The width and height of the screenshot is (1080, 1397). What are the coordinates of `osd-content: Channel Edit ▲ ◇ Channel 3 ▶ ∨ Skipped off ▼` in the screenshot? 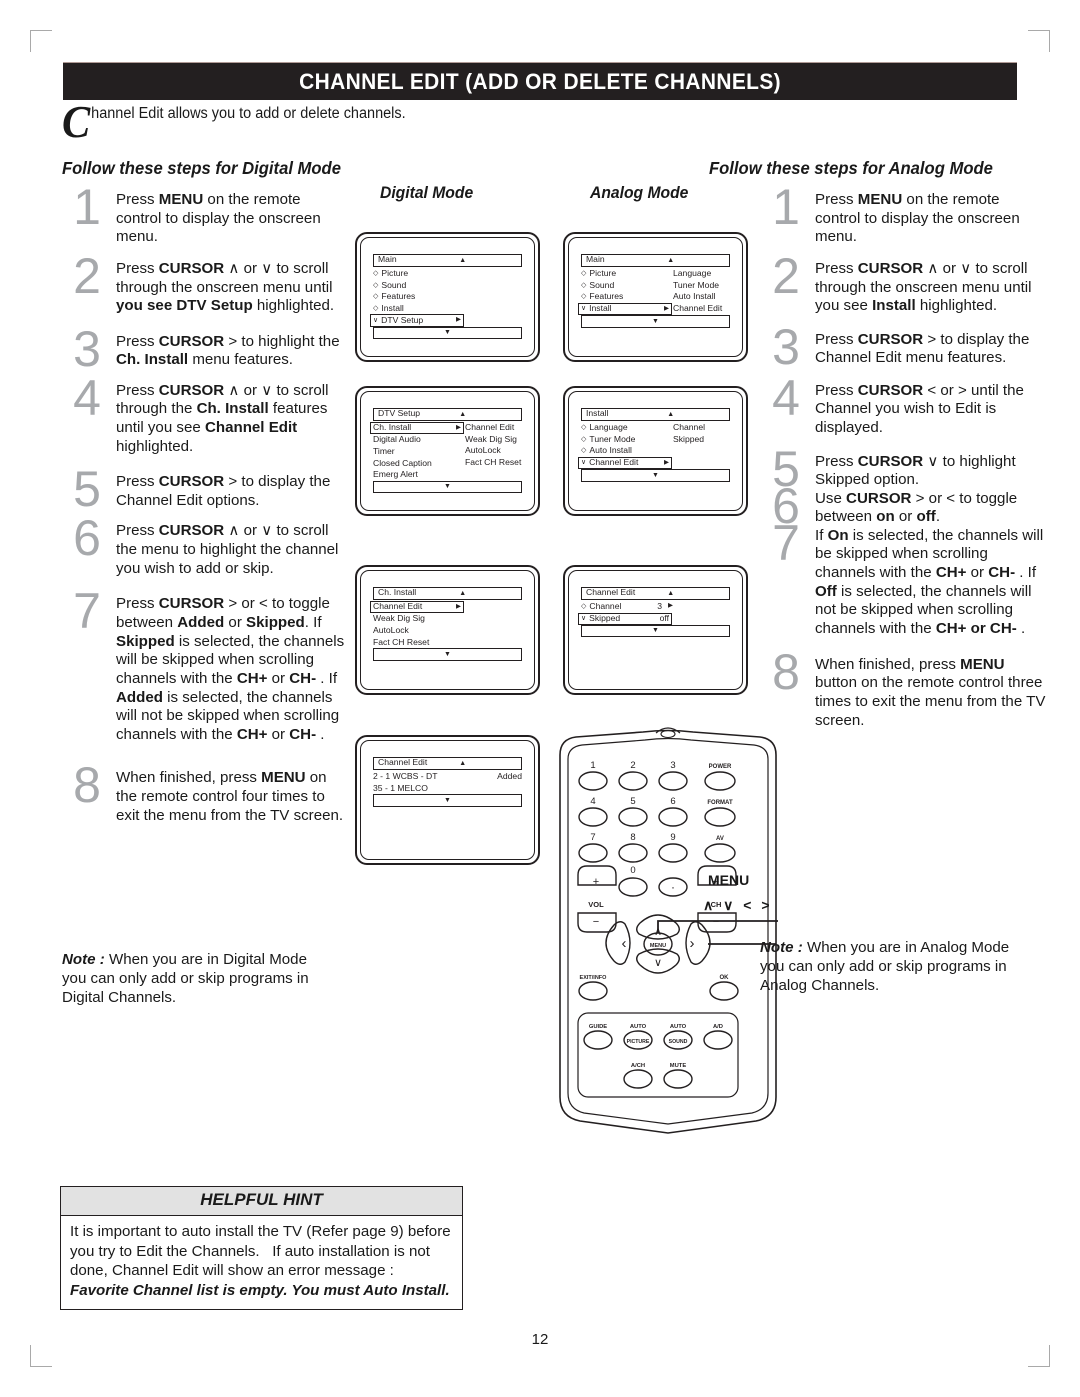 It's located at (654, 634).